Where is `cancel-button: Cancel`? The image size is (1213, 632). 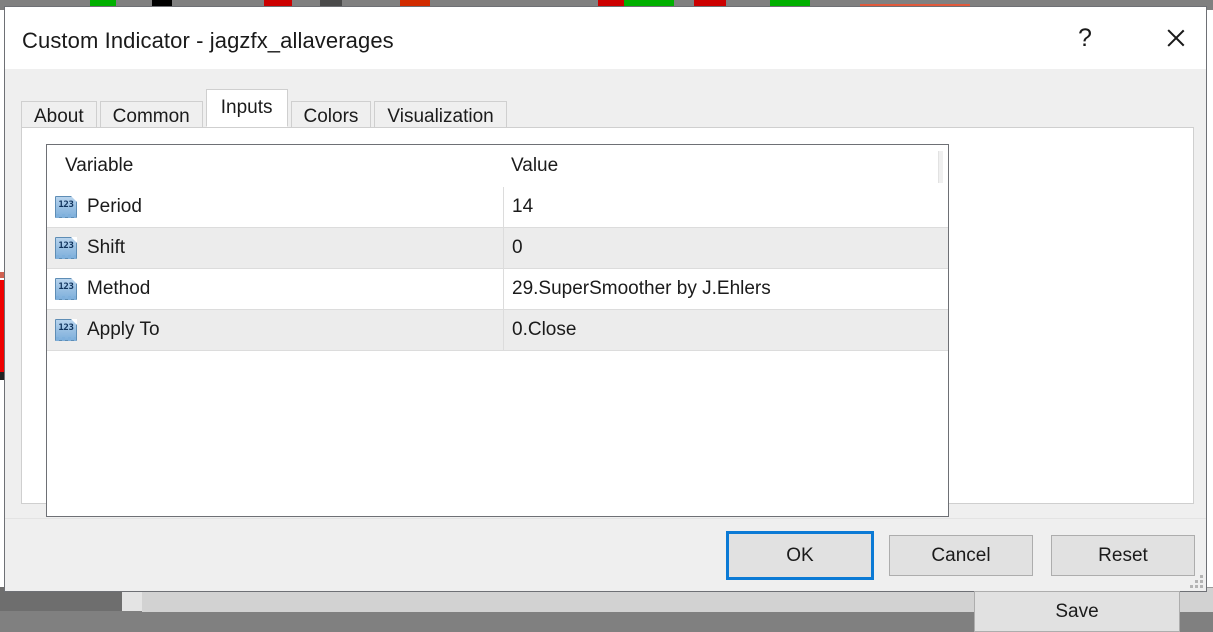 cancel-button: Cancel is located at coordinates (961, 555).